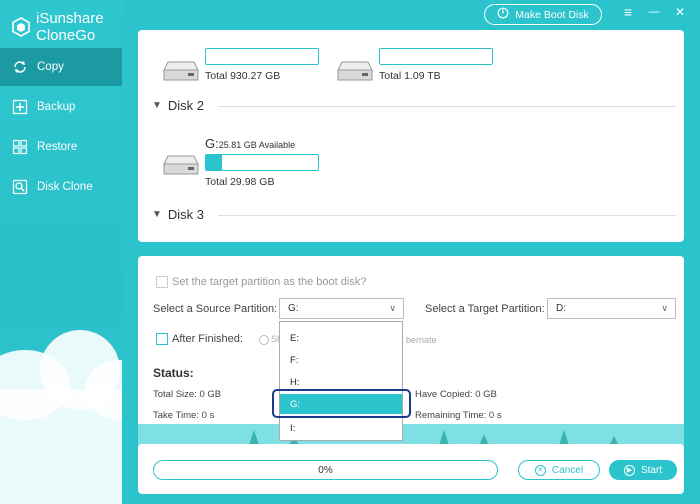  What do you see at coordinates (410, 76) in the screenshot?
I see `partition-total: Total 1.09 TB` at bounding box center [410, 76].